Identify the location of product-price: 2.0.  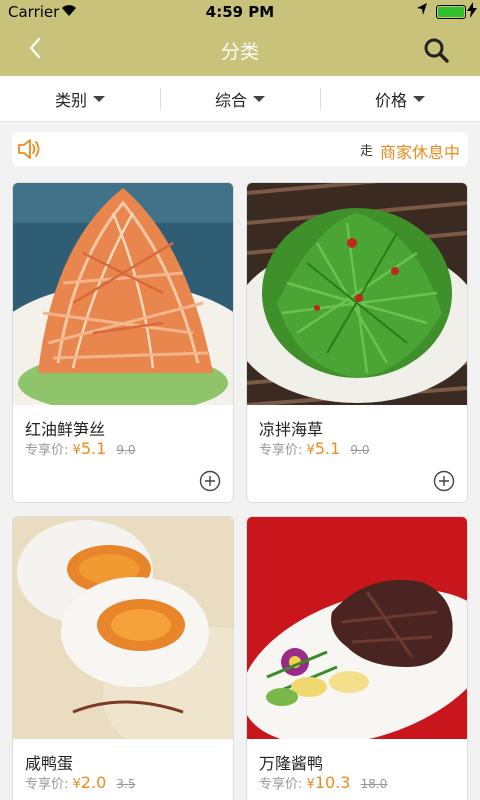
(93, 782).